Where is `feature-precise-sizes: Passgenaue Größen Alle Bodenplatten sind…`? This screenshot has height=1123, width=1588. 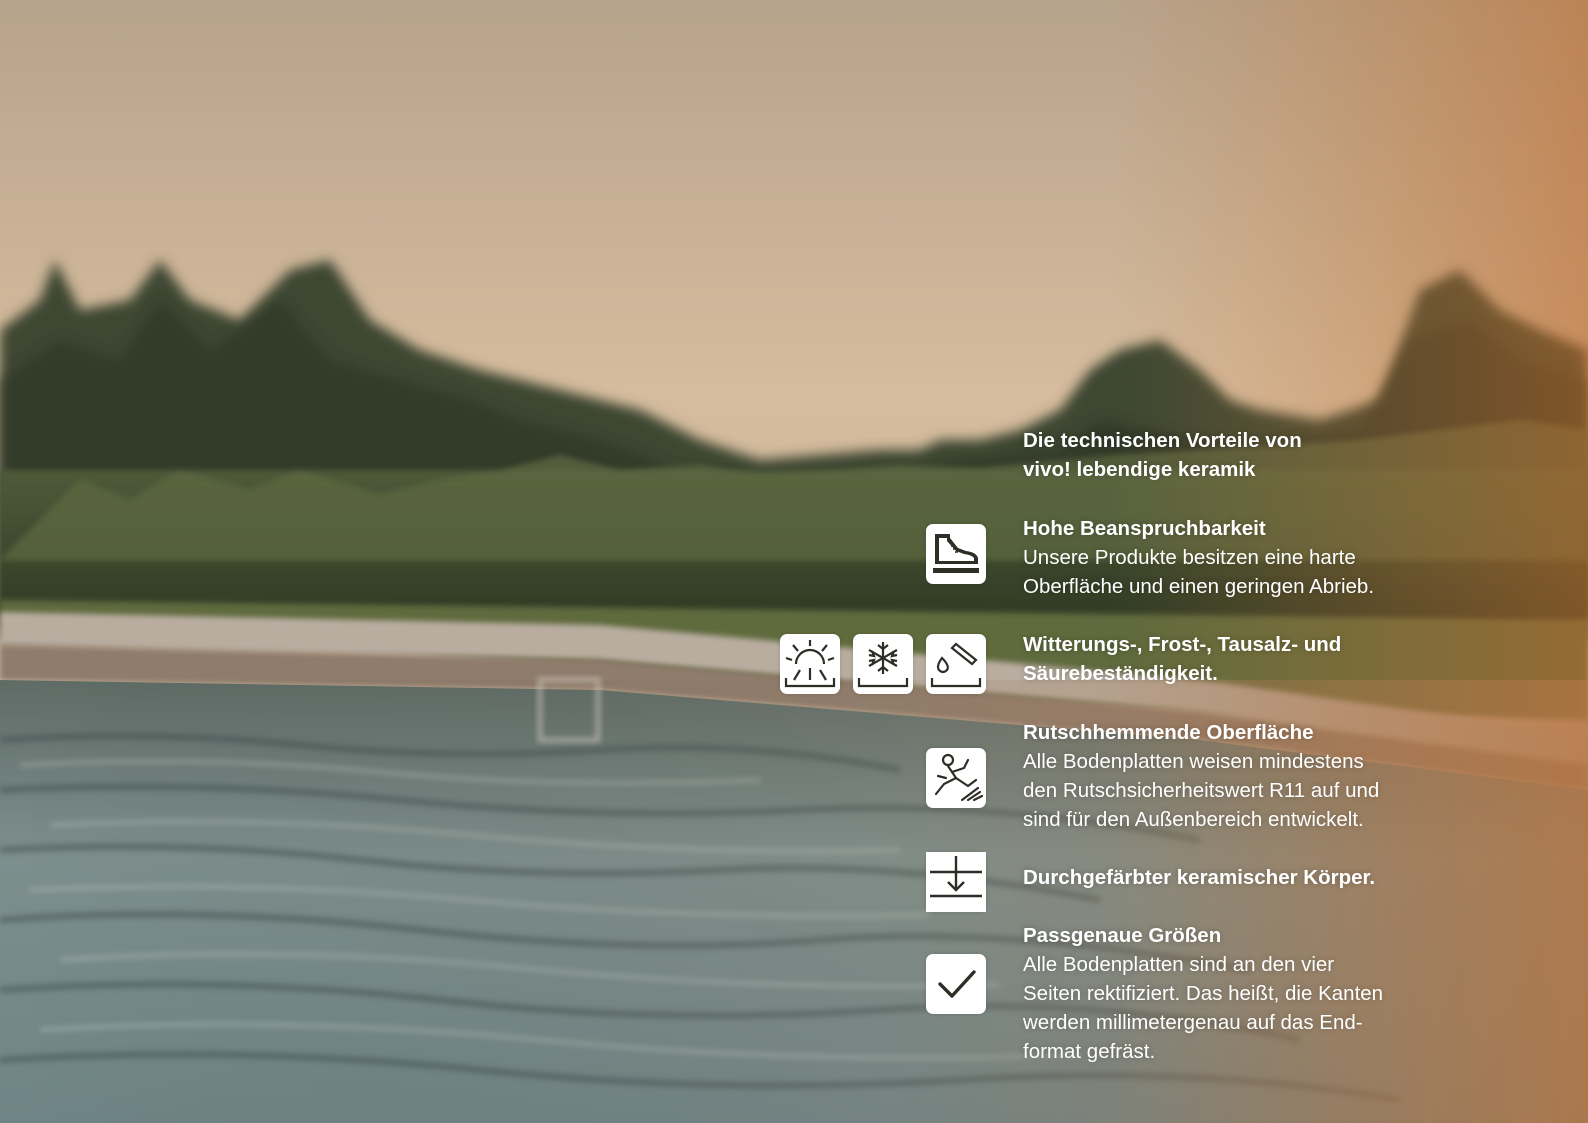
feature-precise-sizes: Passgenaue Größen Alle Bodenplatten sind… is located at coordinates (1243, 993).